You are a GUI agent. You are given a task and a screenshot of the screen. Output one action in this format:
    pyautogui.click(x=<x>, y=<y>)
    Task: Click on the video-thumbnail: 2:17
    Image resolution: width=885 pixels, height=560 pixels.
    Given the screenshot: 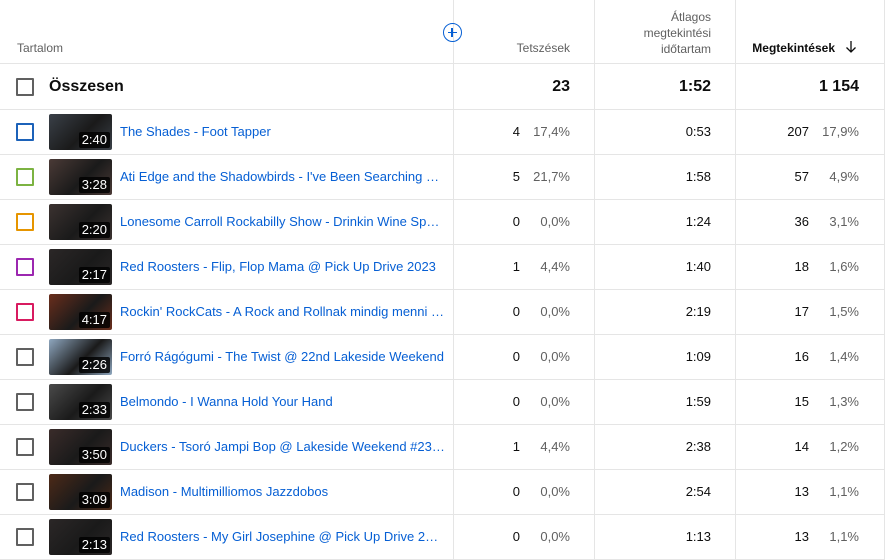 What is the action you would take?
    pyautogui.click(x=80, y=267)
    